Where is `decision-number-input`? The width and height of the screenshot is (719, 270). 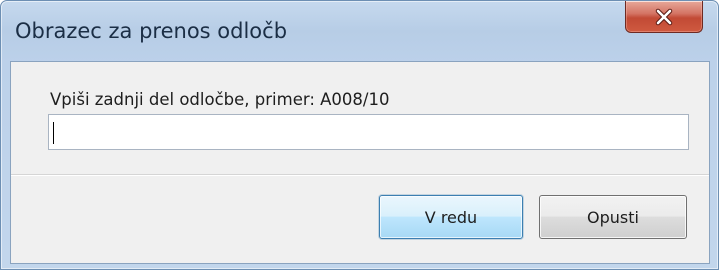
decision-number-input is located at coordinates (368, 132).